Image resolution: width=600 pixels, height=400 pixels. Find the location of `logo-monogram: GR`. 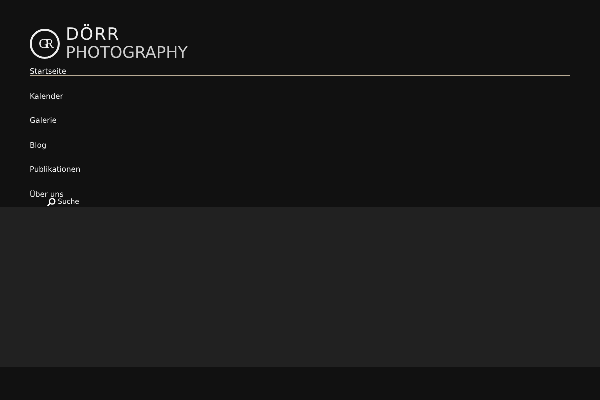

logo-monogram: GR is located at coordinates (45, 44).